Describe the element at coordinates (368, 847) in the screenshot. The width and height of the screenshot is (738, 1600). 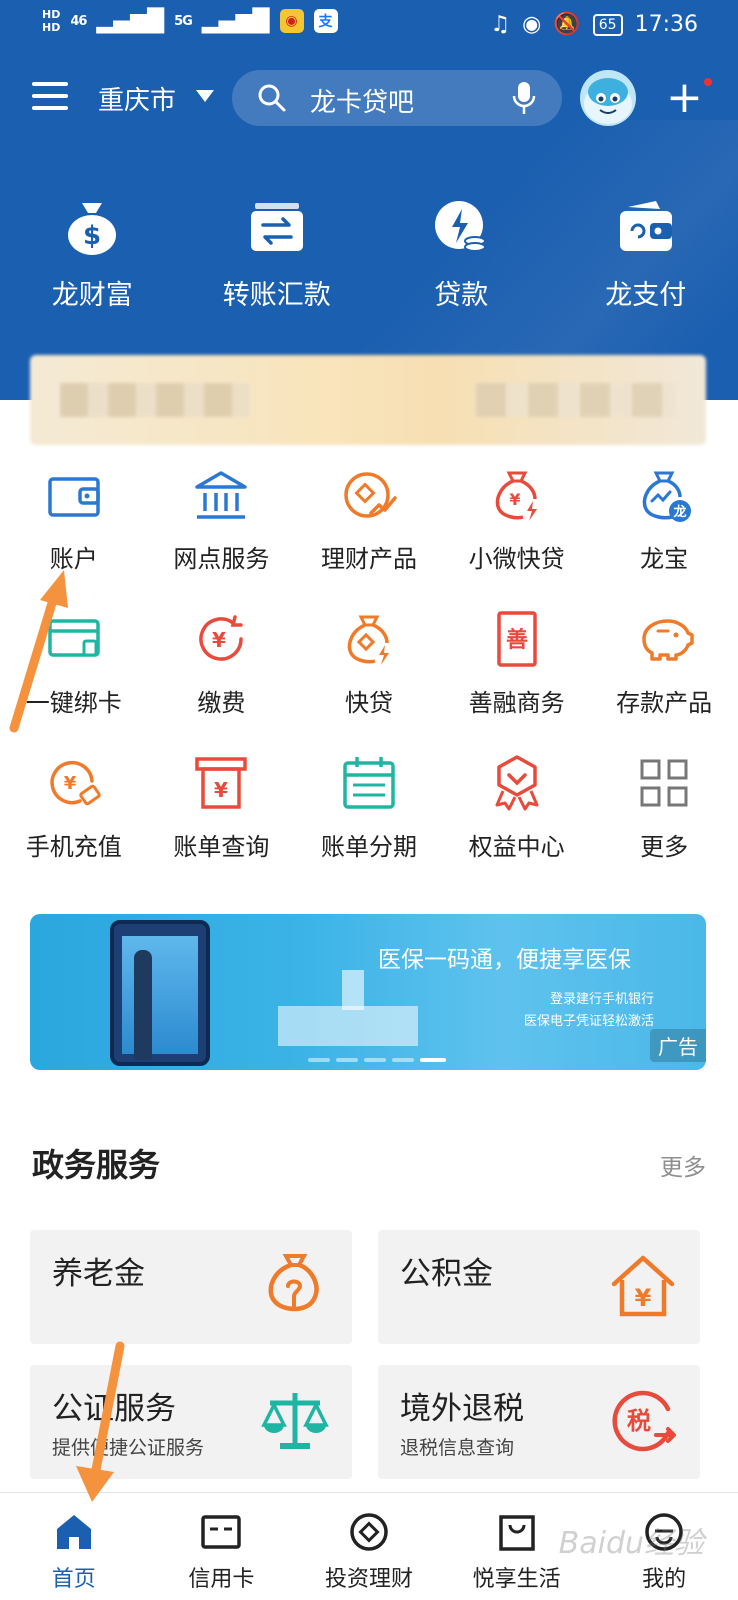
I see `grid-item-label: 账单分期` at that location.